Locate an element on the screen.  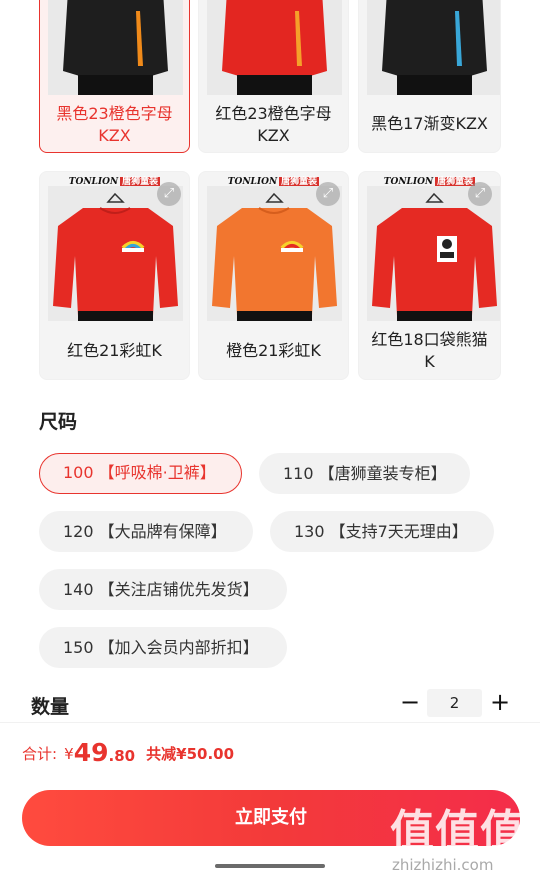
product-image-black-sweater-gradient is located at coordinates (433, 47).